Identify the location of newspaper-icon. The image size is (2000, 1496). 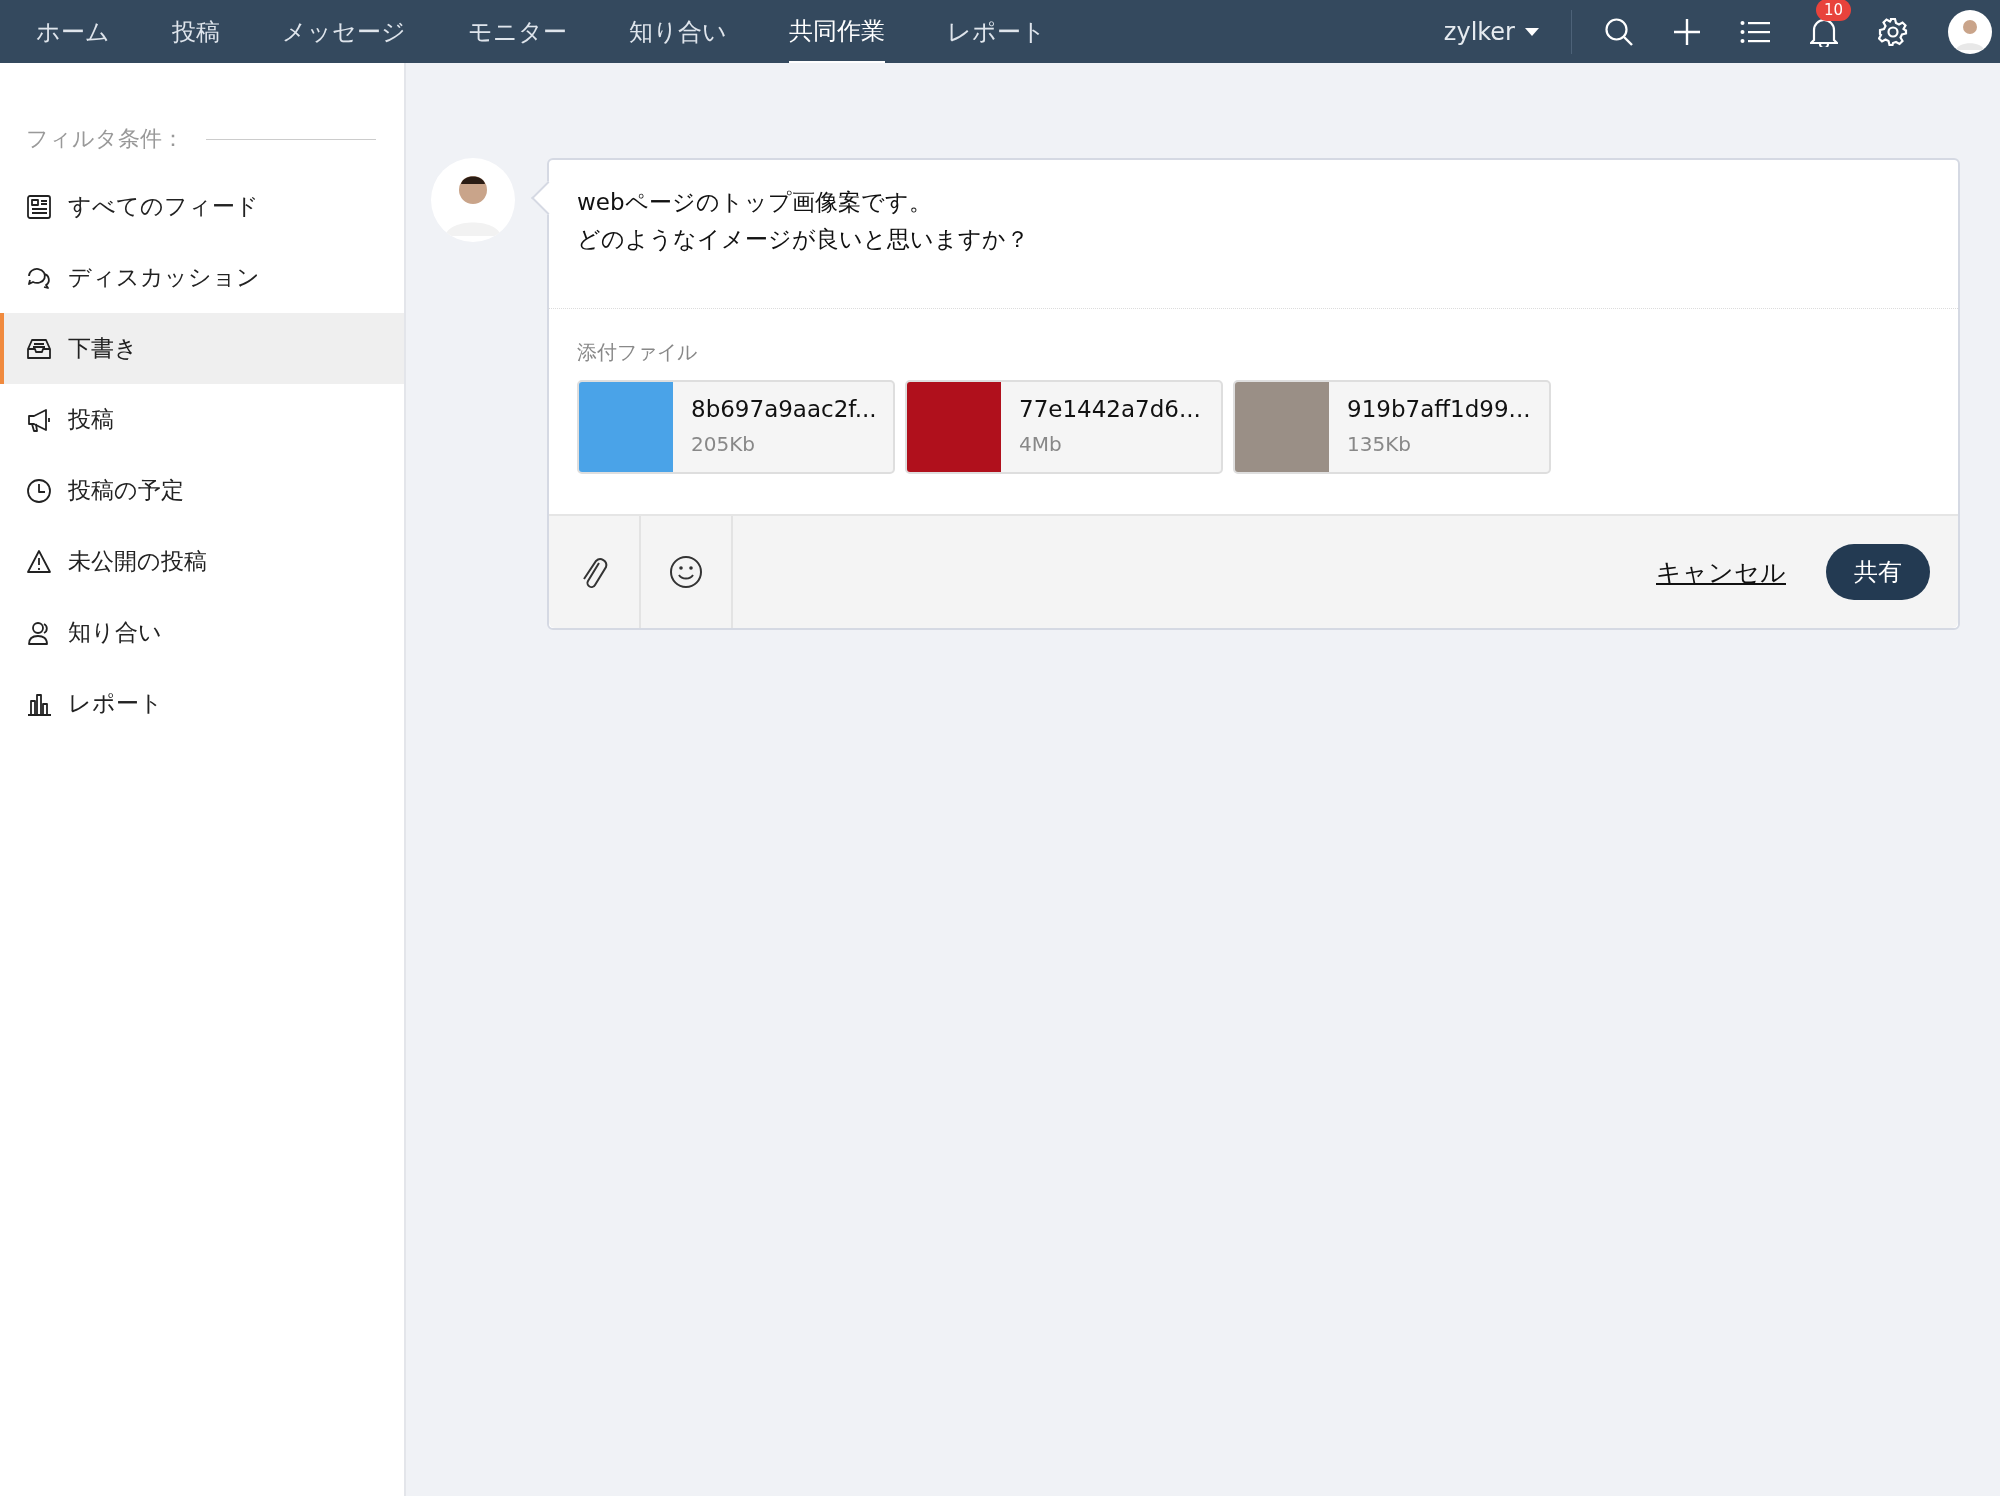
(39, 206).